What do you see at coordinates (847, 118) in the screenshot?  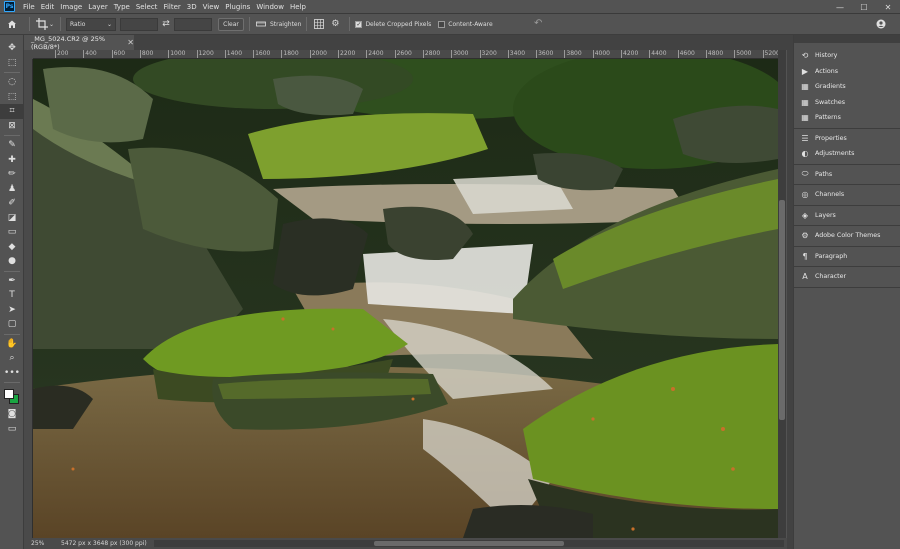 I see `panel-patterns: ▦ Patterns` at bounding box center [847, 118].